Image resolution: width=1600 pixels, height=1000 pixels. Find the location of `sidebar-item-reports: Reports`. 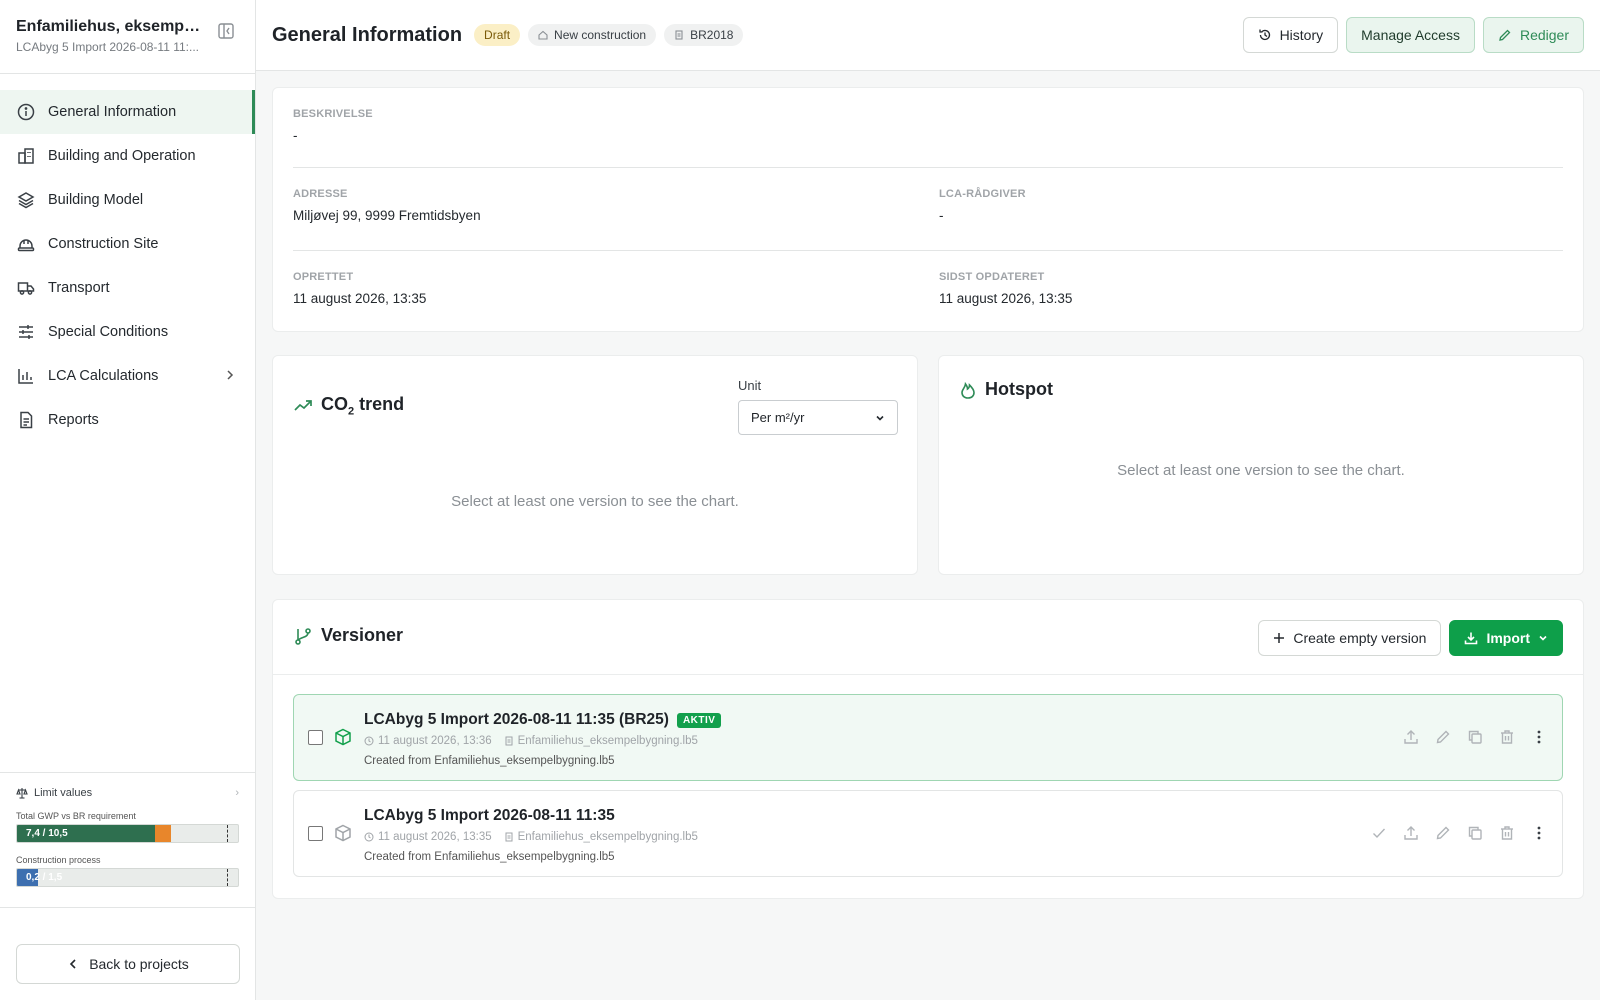

sidebar-item-reports: Reports is located at coordinates (127, 420).